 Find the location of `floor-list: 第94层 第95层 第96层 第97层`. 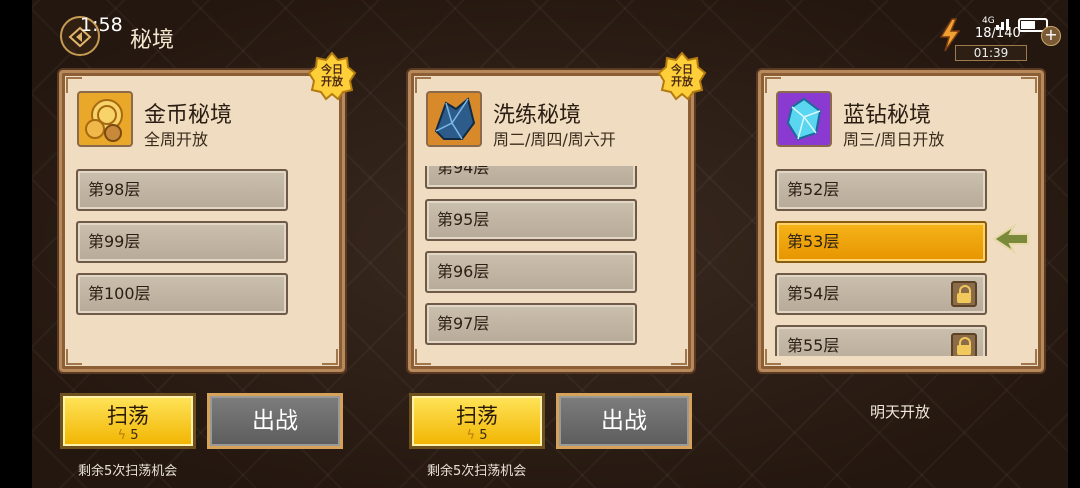

floor-list: 第94层 第95层 第96层 第97层 is located at coordinates (532, 261).